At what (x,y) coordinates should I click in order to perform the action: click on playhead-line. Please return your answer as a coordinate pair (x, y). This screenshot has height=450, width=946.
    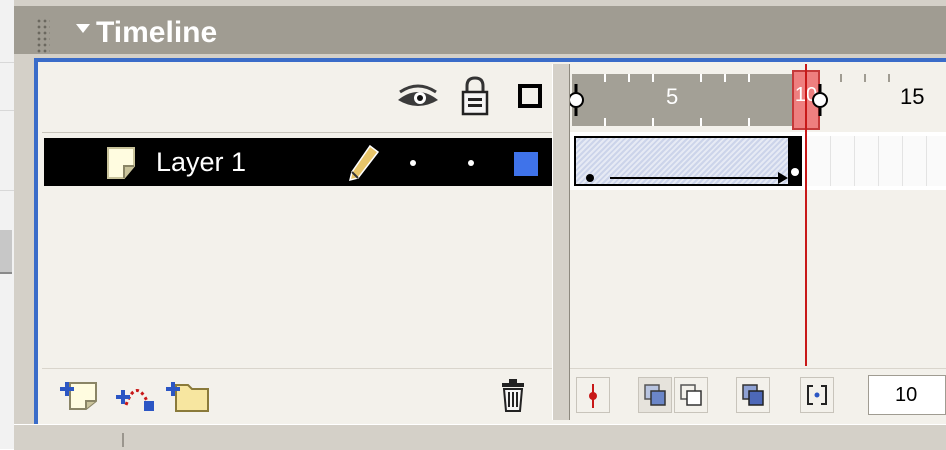
    Looking at the image, I should click on (806, 215).